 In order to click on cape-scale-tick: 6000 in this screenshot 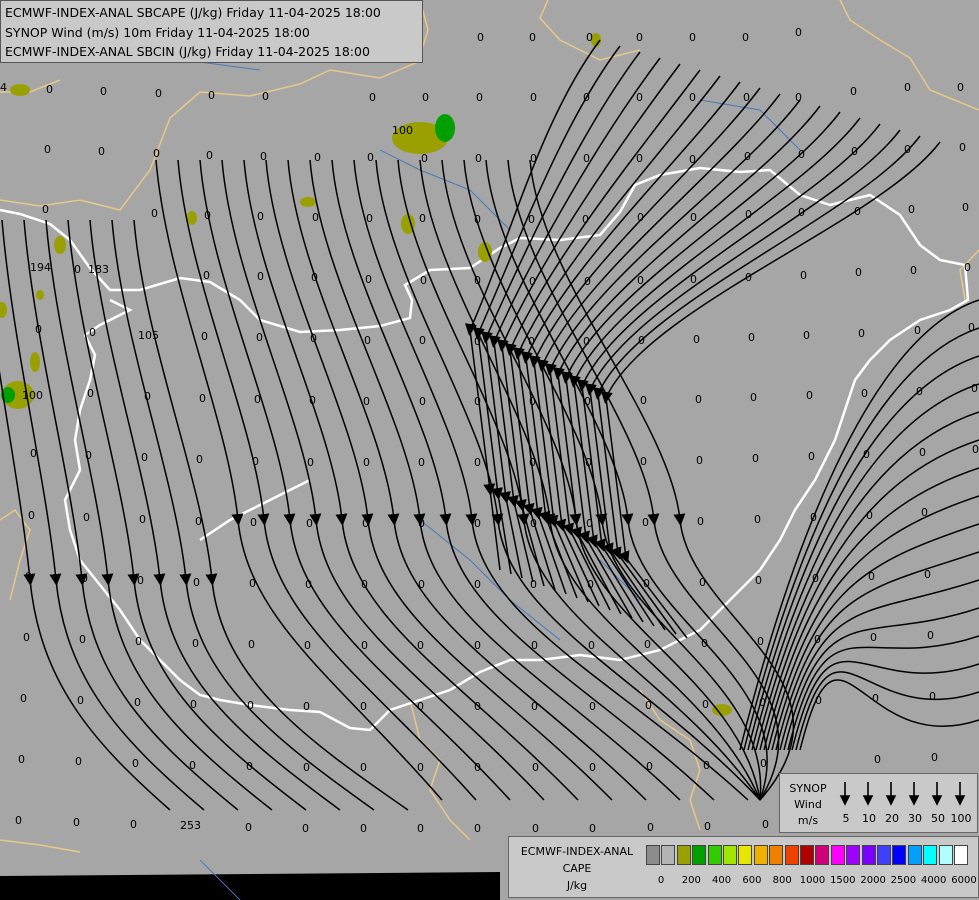, I will do `click(964, 880)`.